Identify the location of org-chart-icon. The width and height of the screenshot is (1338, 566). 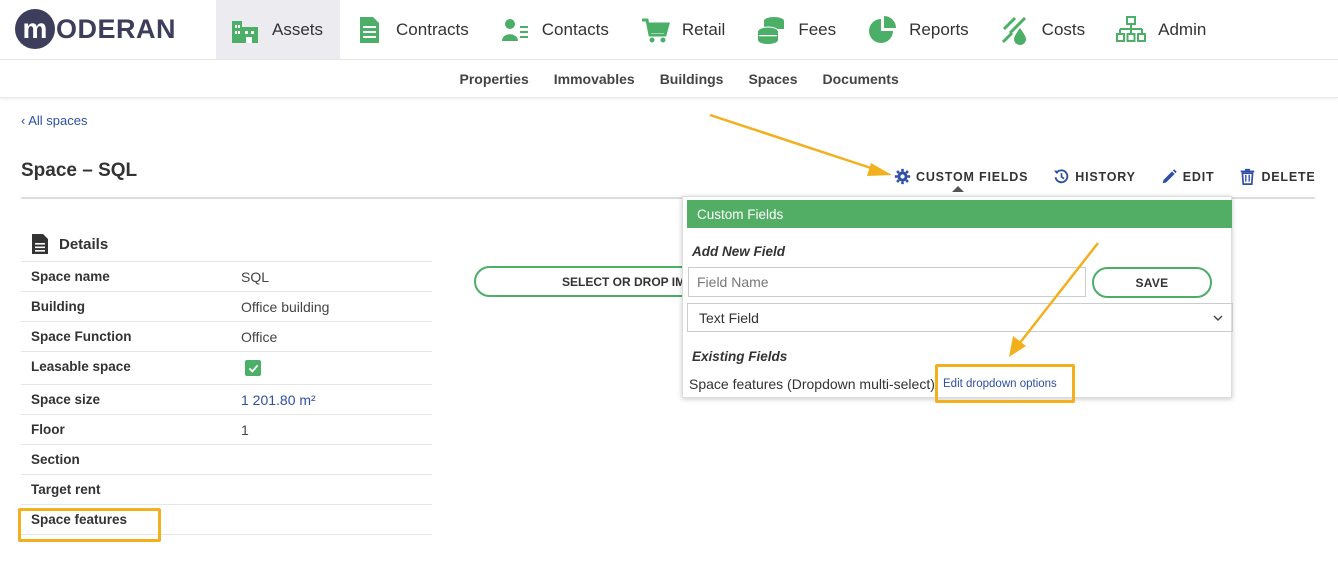
(1131, 30).